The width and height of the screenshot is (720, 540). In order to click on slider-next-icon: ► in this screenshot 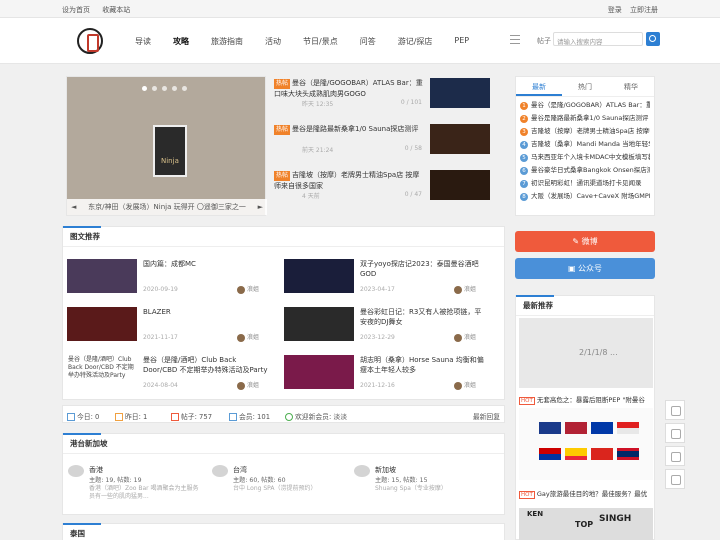, I will do `click(260, 207)`.